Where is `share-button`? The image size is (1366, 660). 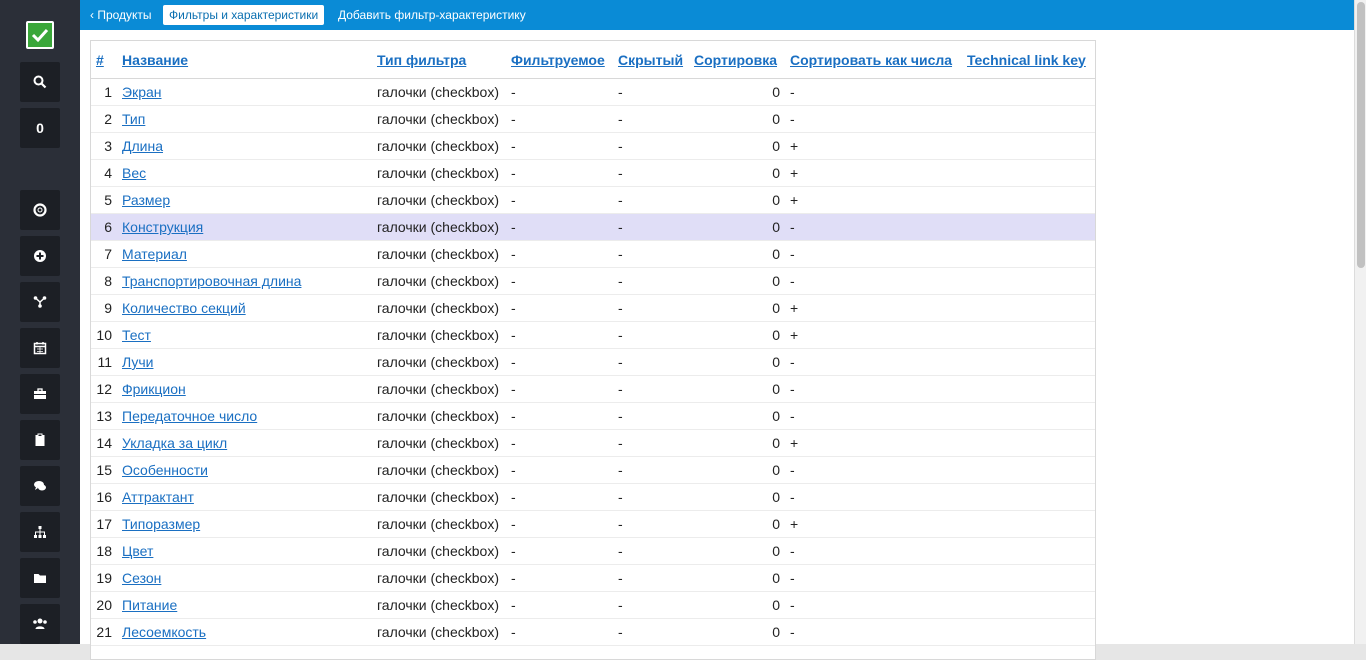
share-button is located at coordinates (40, 302).